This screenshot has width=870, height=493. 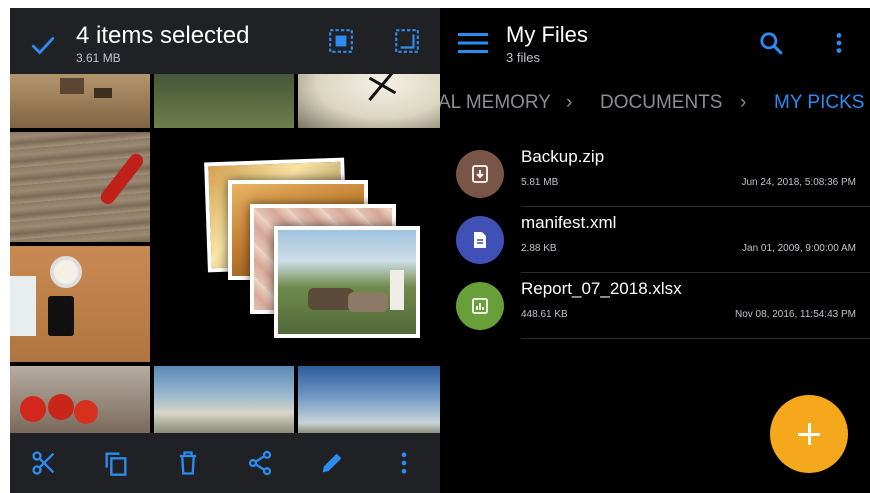 What do you see at coordinates (163, 35) in the screenshot?
I see `selection-count: 4 items selected` at bounding box center [163, 35].